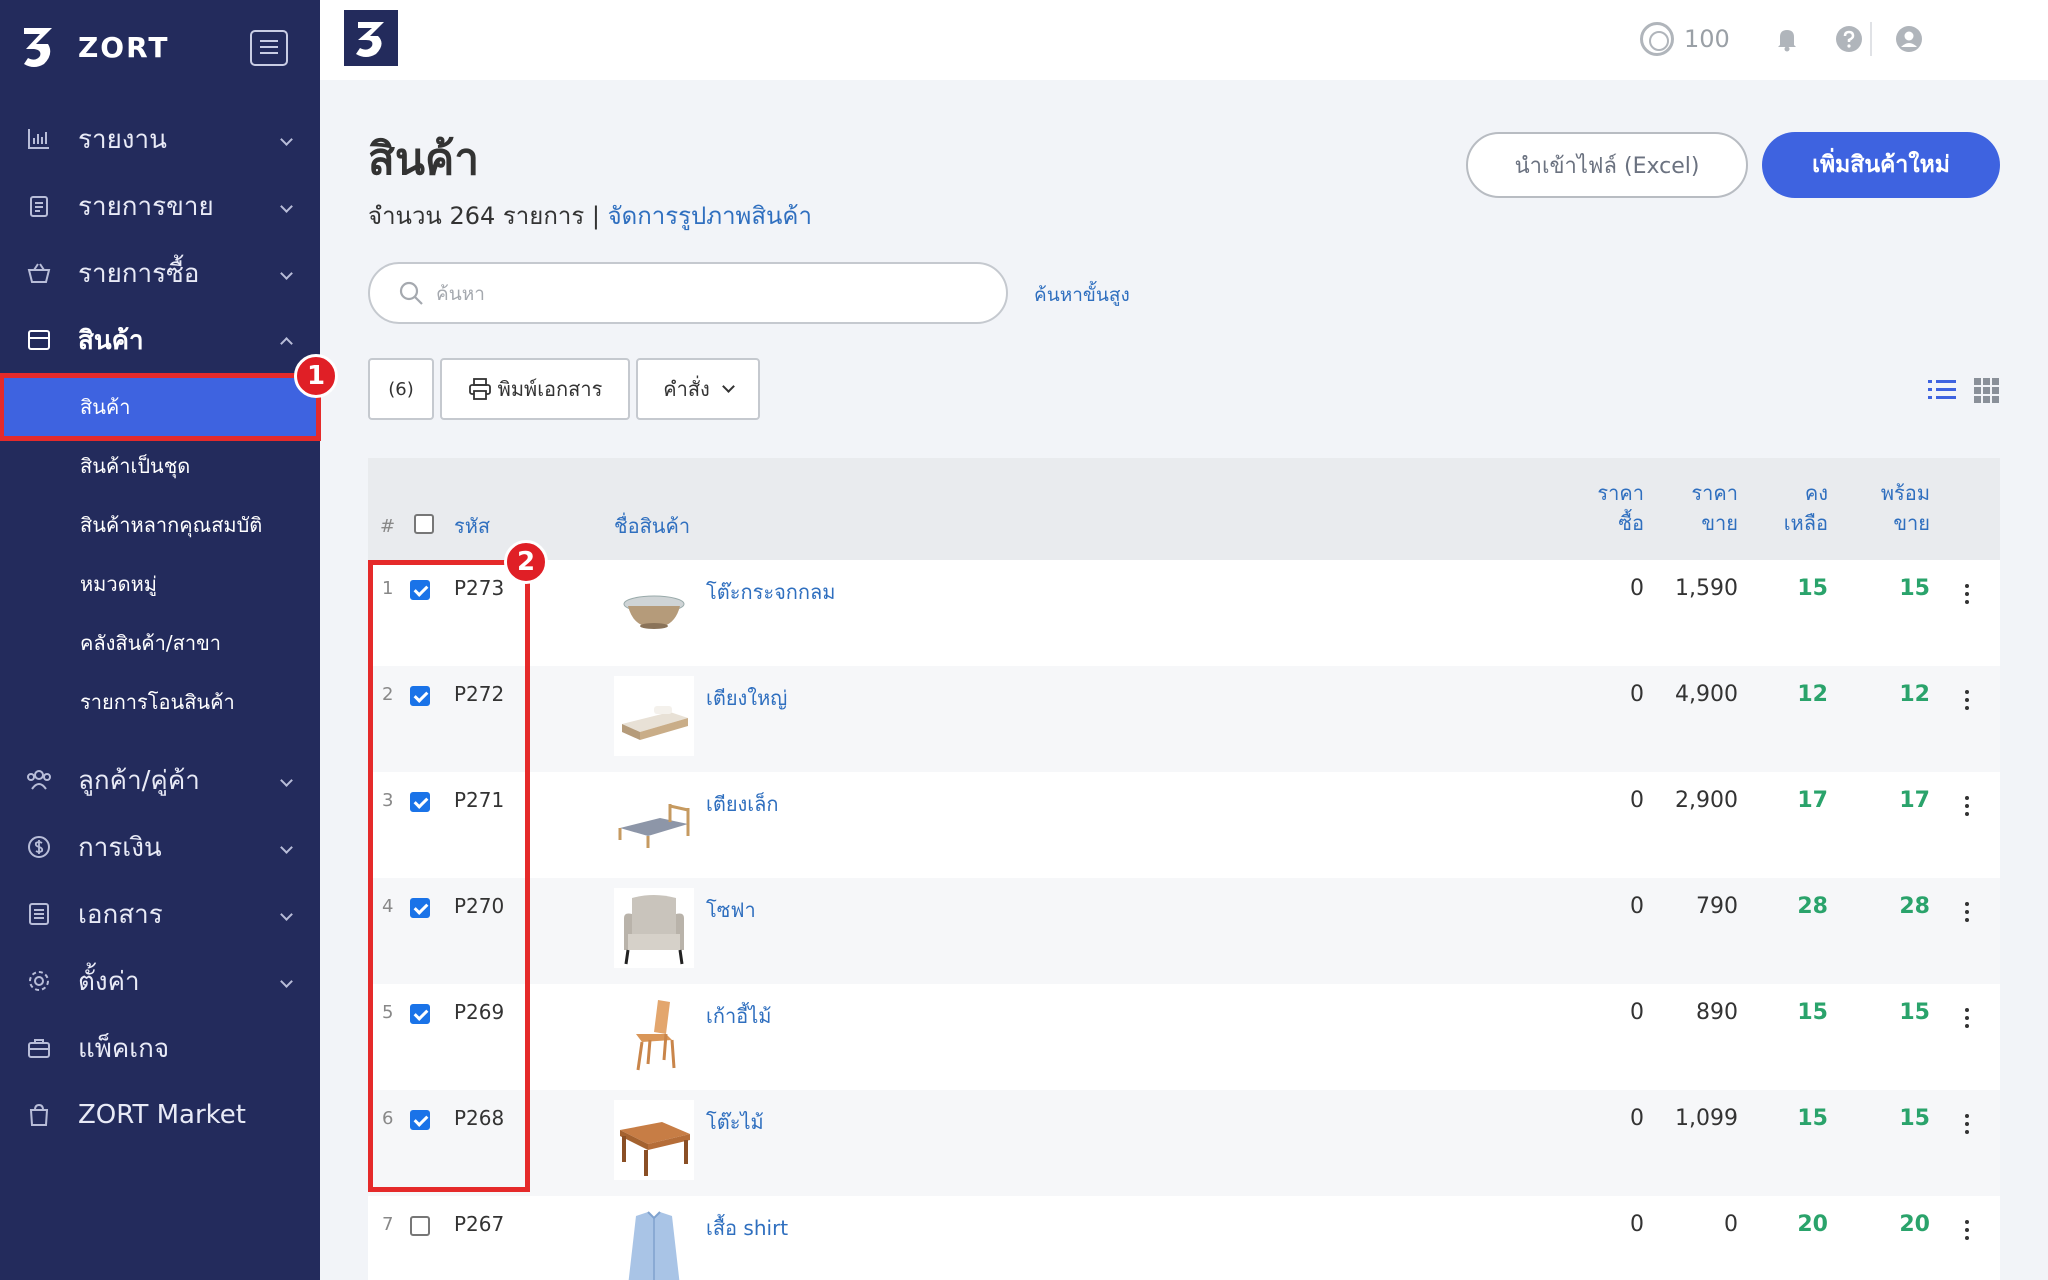  What do you see at coordinates (160, 407) in the screenshot?
I see `subitem-products: สินค้า` at bounding box center [160, 407].